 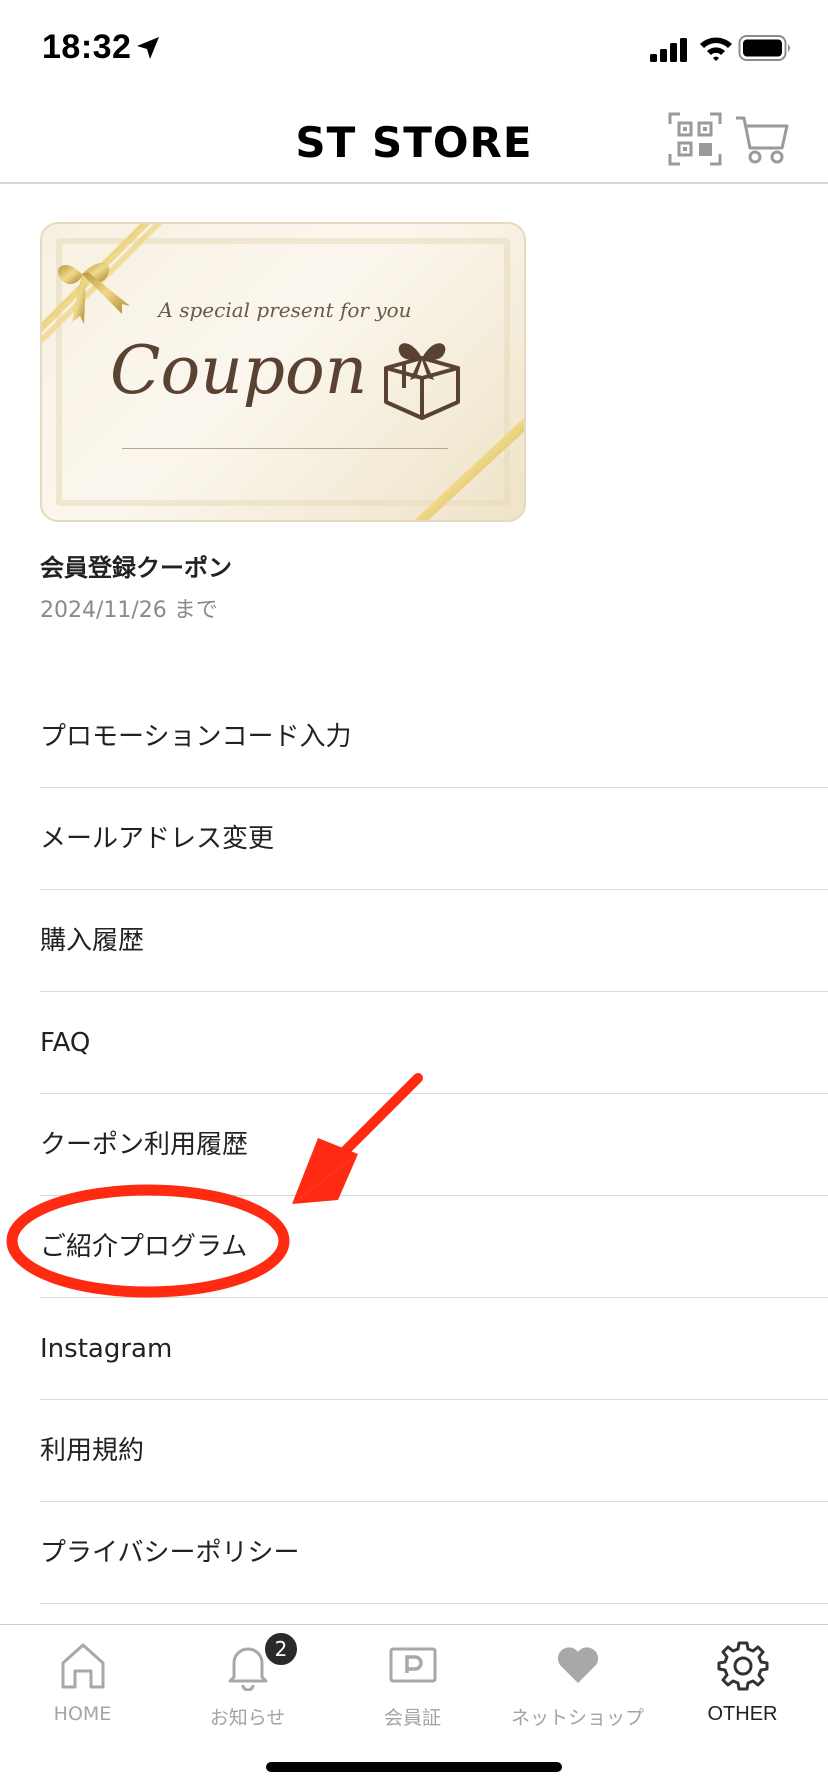 What do you see at coordinates (82, 1690) in the screenshot?
I see `tab-home: HOME` at bounding box center [82, 1690].